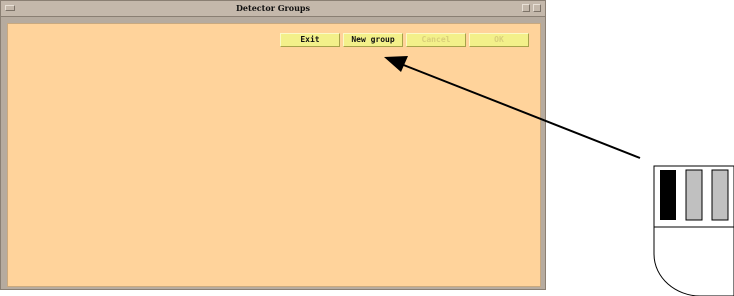  What do you see at coordinates (693, 230) in the screenshot?
I see `mouse-icon` at bounding box center [693, 230].